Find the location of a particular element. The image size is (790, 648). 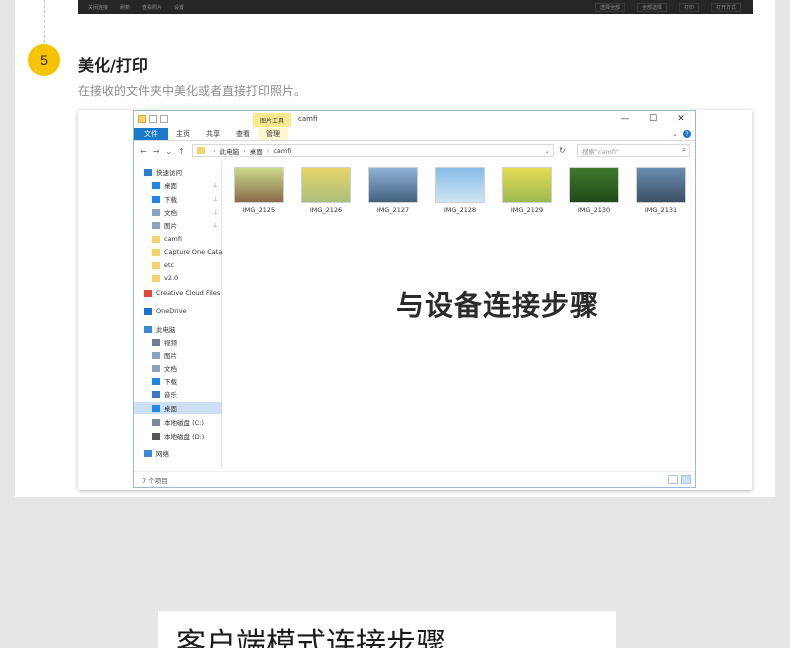

file-item: IMG_2130 is located at coordinates (595, 192).